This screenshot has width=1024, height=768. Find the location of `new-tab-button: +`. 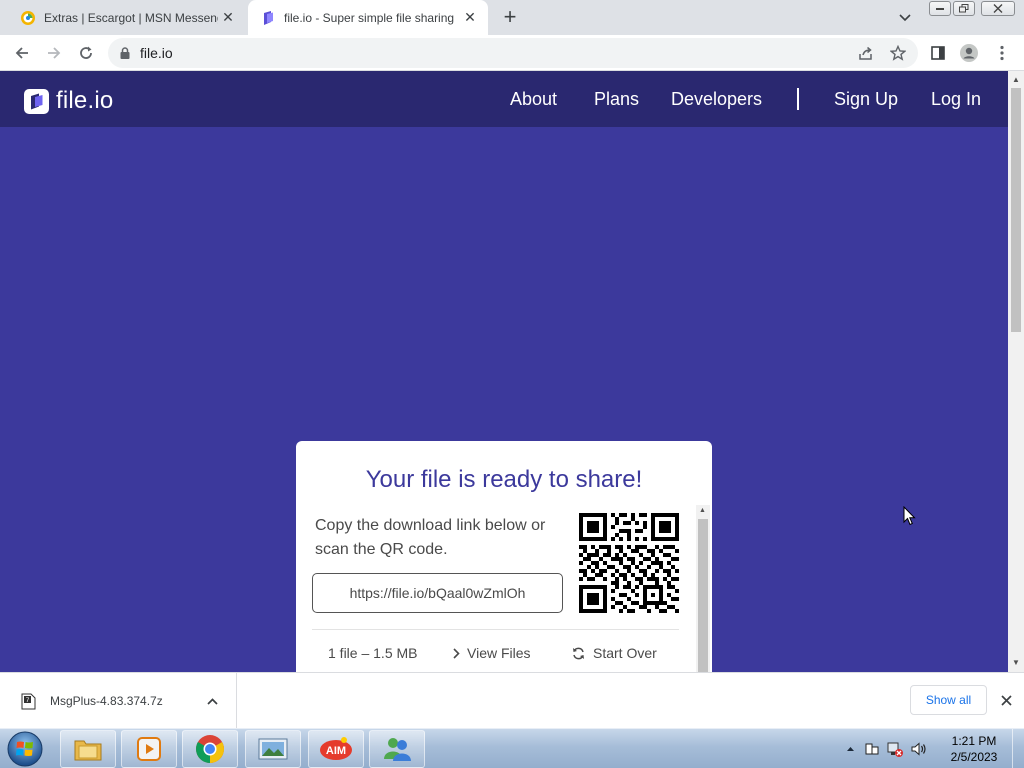

new-tab-button: + is located at coordinates (510, 16).